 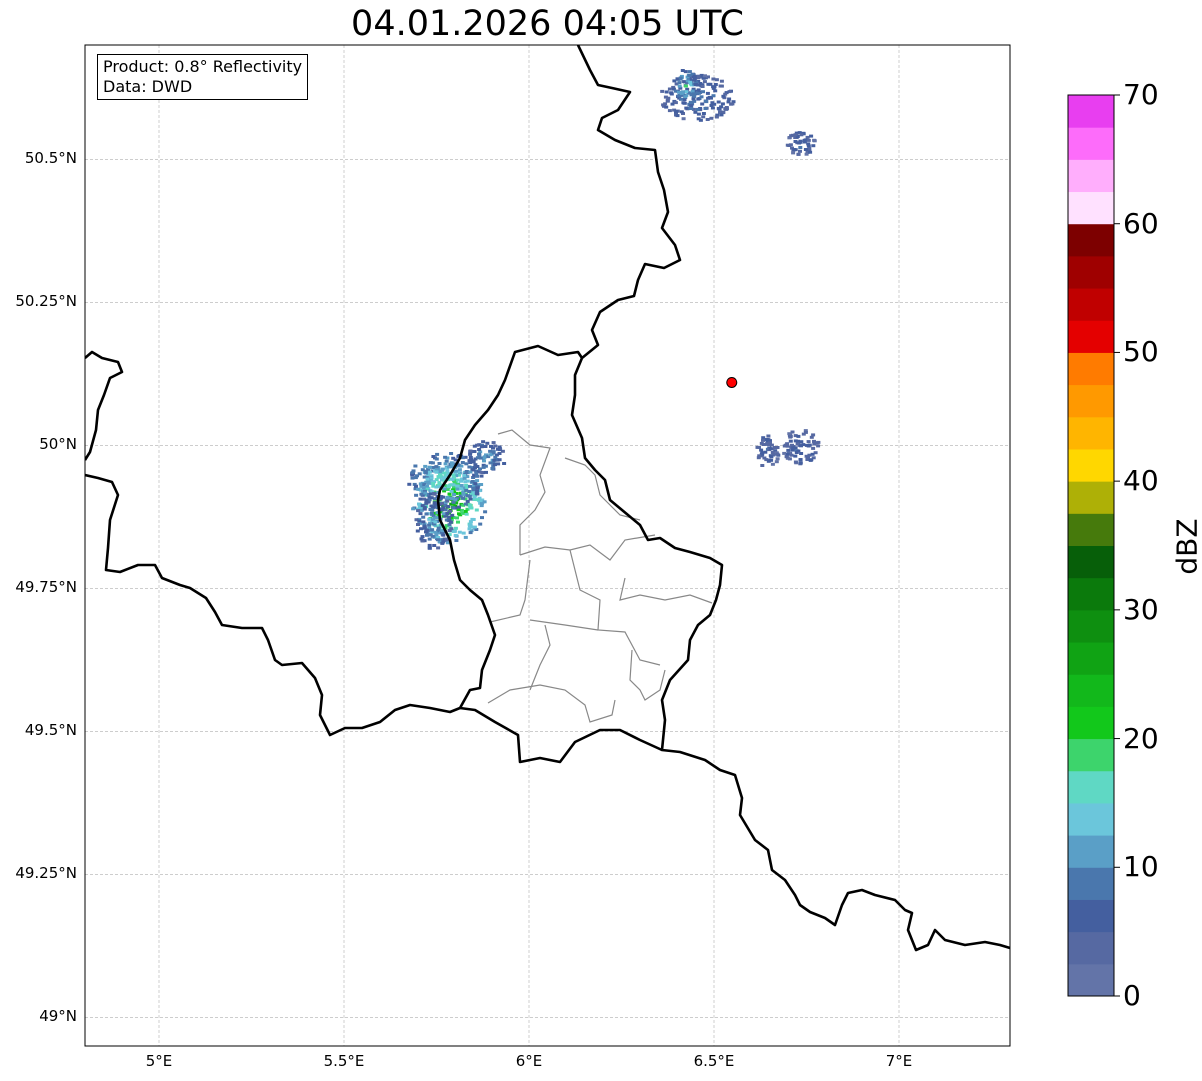 I want to click on info-box: Product: 0.8° Reflectivity Data: DWD, so click(x=203, y=77).